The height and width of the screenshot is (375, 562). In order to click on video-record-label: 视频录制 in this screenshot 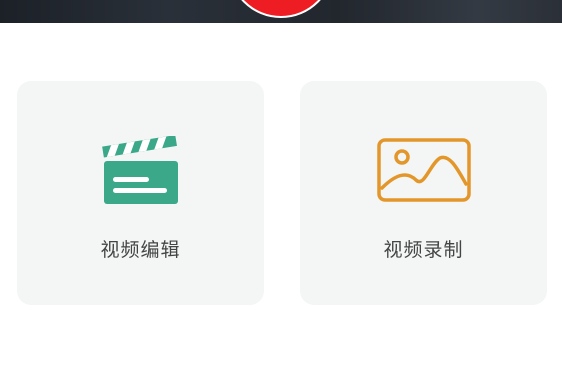, I will do `click(423, 250)`.